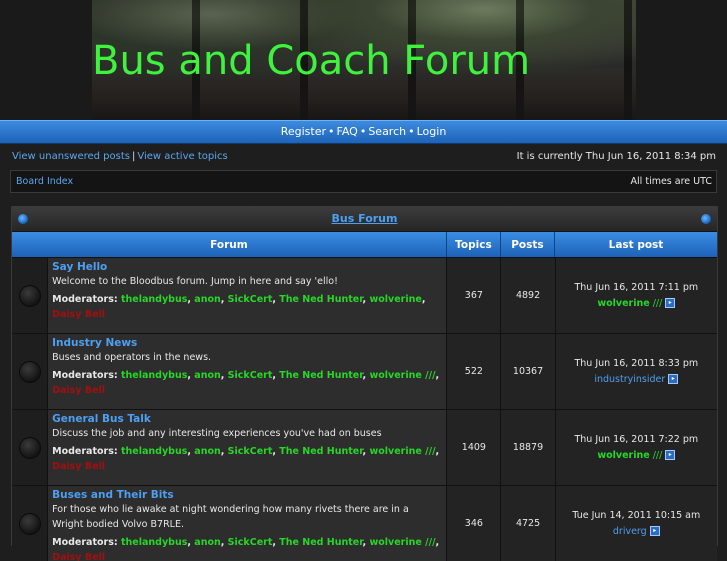  I want to click on column-forum: Forum, so click(229, 244).